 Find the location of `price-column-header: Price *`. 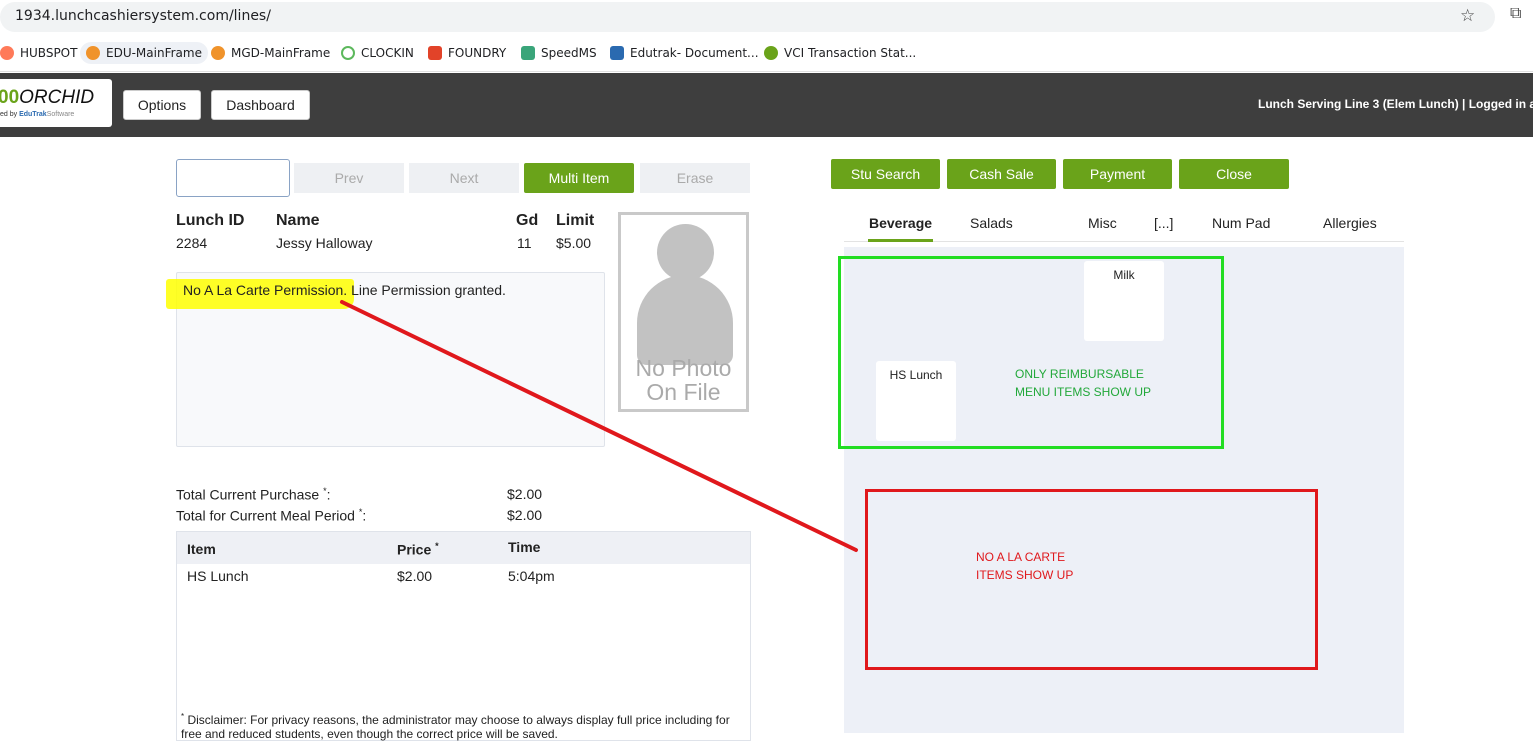

price-column-header: Price * is located at coordinates (418, 549).